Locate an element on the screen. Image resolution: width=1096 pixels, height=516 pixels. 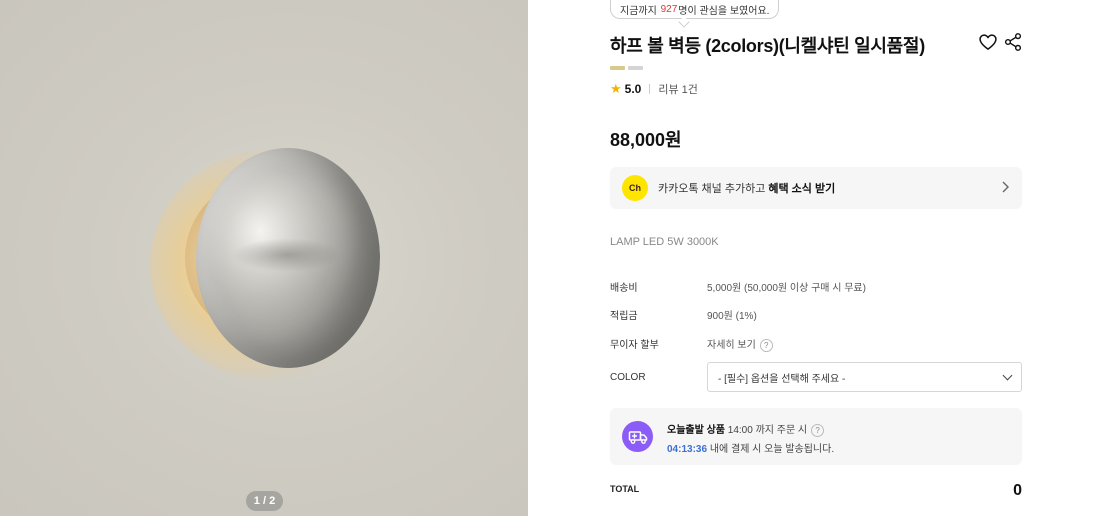
color-swatches is located at coordinates (626, 68).